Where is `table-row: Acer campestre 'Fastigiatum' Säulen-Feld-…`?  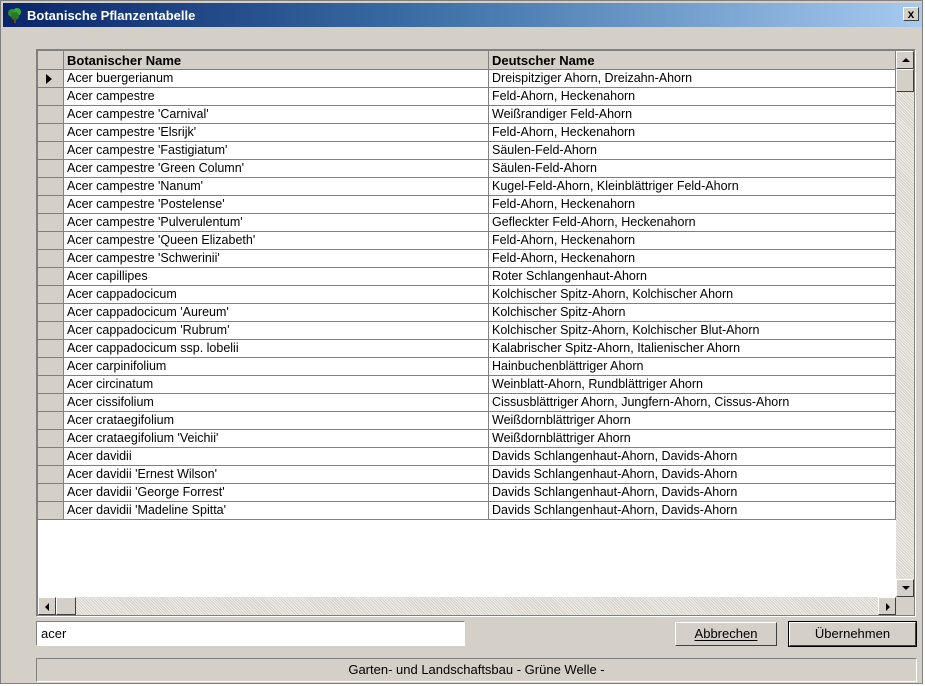 table-row: Acer campestre 'Fastigiatum' Säulen-Feld-… is located at coordinates (467, 151).